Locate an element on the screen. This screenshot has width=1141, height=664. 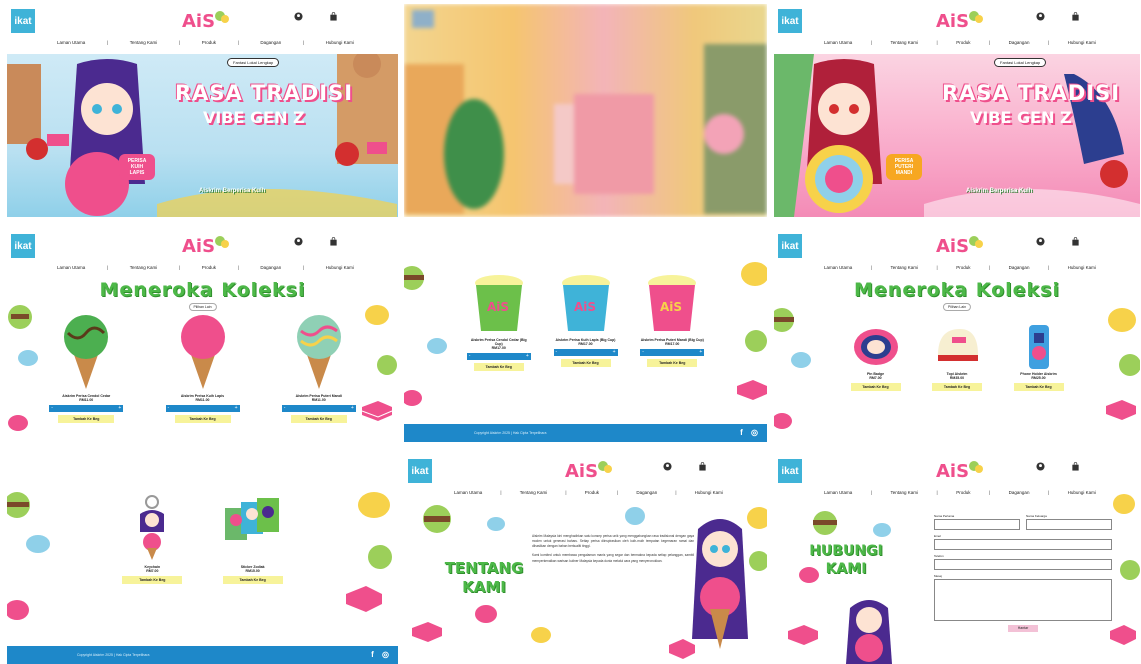
cap-image is located at coordinates (957, 347).